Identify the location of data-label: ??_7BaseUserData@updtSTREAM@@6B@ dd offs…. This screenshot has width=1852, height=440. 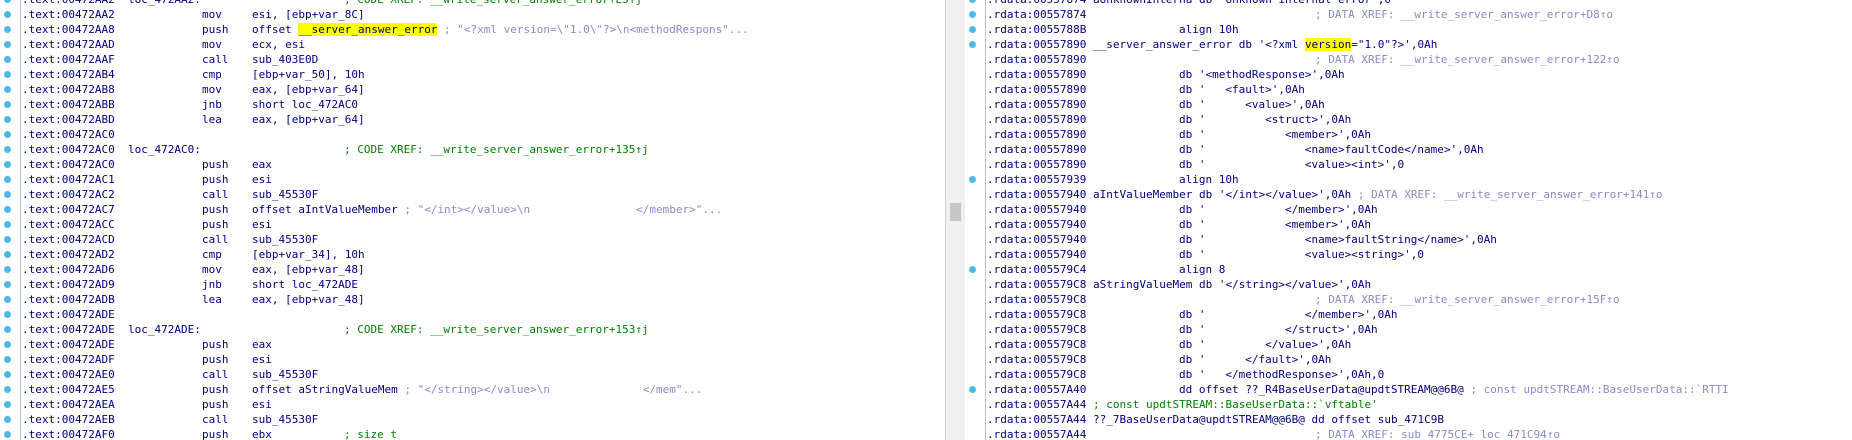
(1268, 419).